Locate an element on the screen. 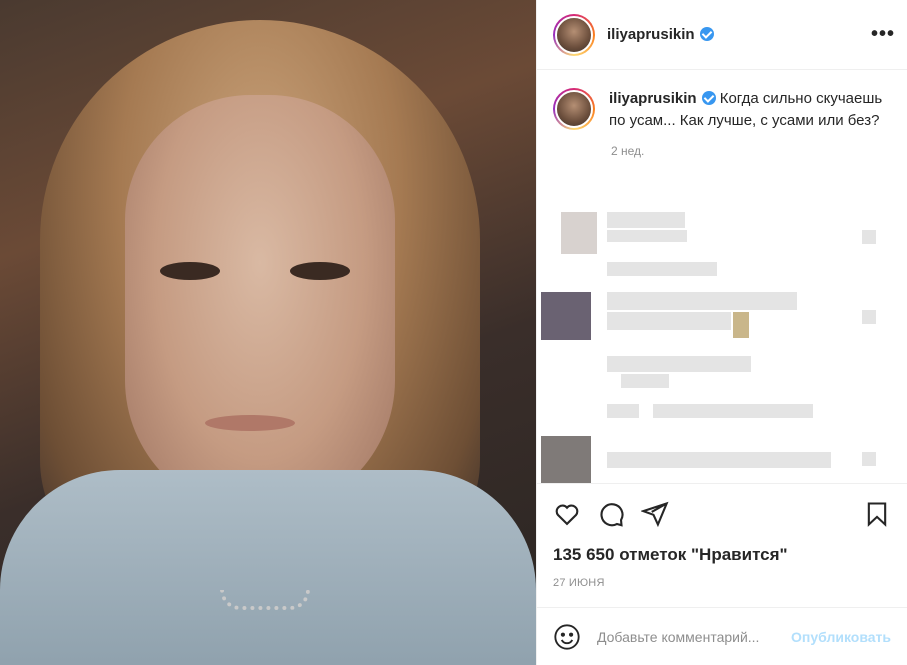 The height and width of the screenshot is (665, 907). share-icon is located at coordinates (655, 514).